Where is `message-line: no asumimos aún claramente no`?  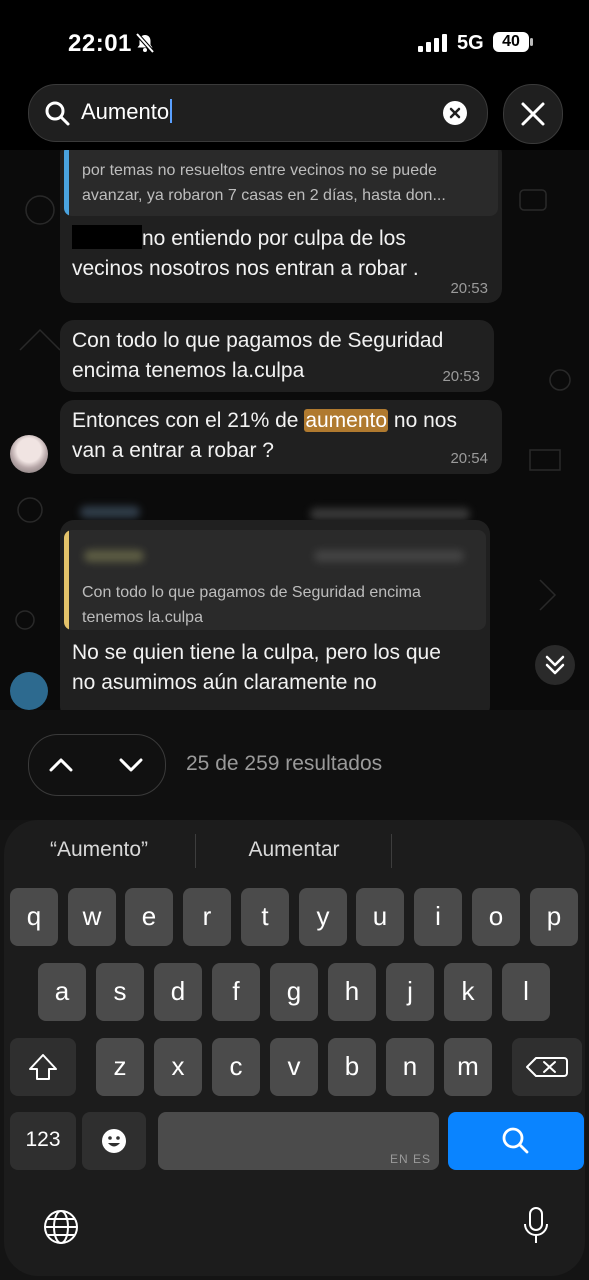
message-line: no asumimos aún claramente no is located at coordinates (224, 682).